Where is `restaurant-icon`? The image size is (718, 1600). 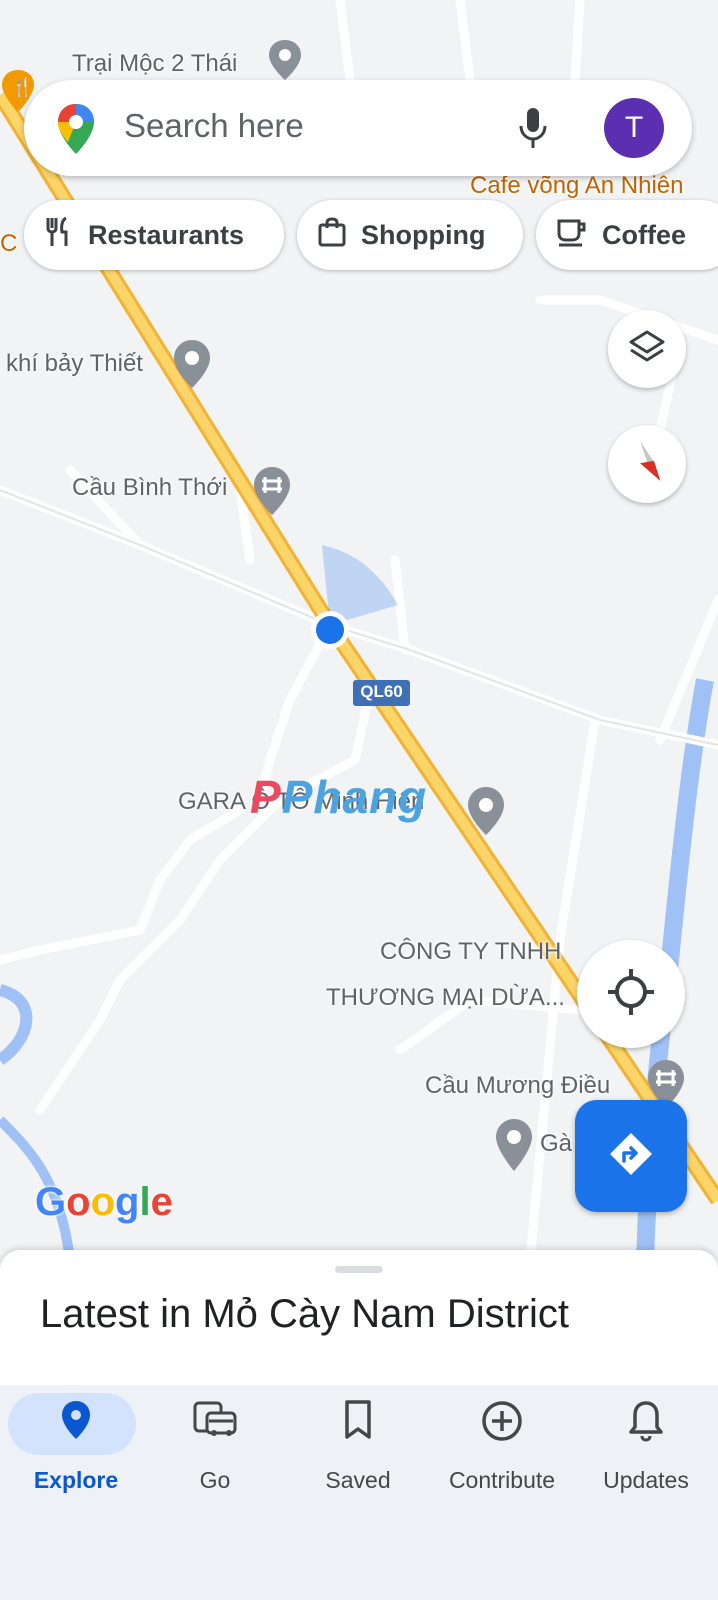 restaurant-icon is located at coordinates (56, 235).